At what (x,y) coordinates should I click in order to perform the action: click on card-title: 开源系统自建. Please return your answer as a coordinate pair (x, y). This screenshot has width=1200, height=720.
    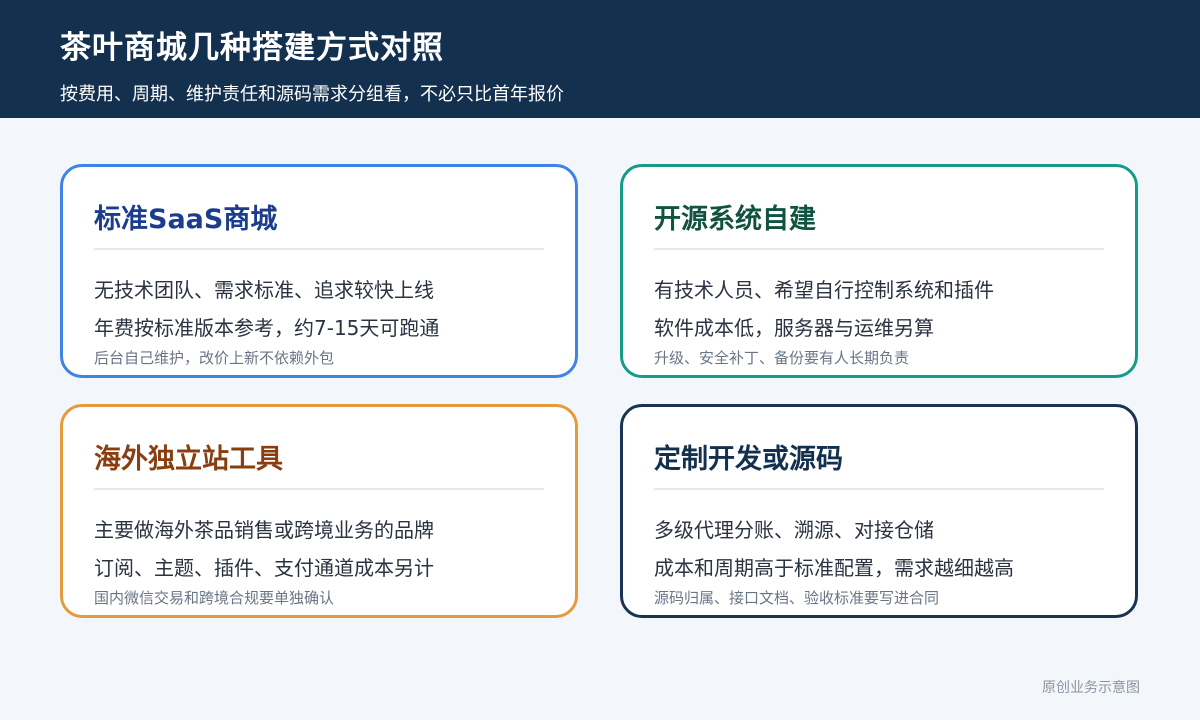
    Looking at the image, I should click on (735, 219).